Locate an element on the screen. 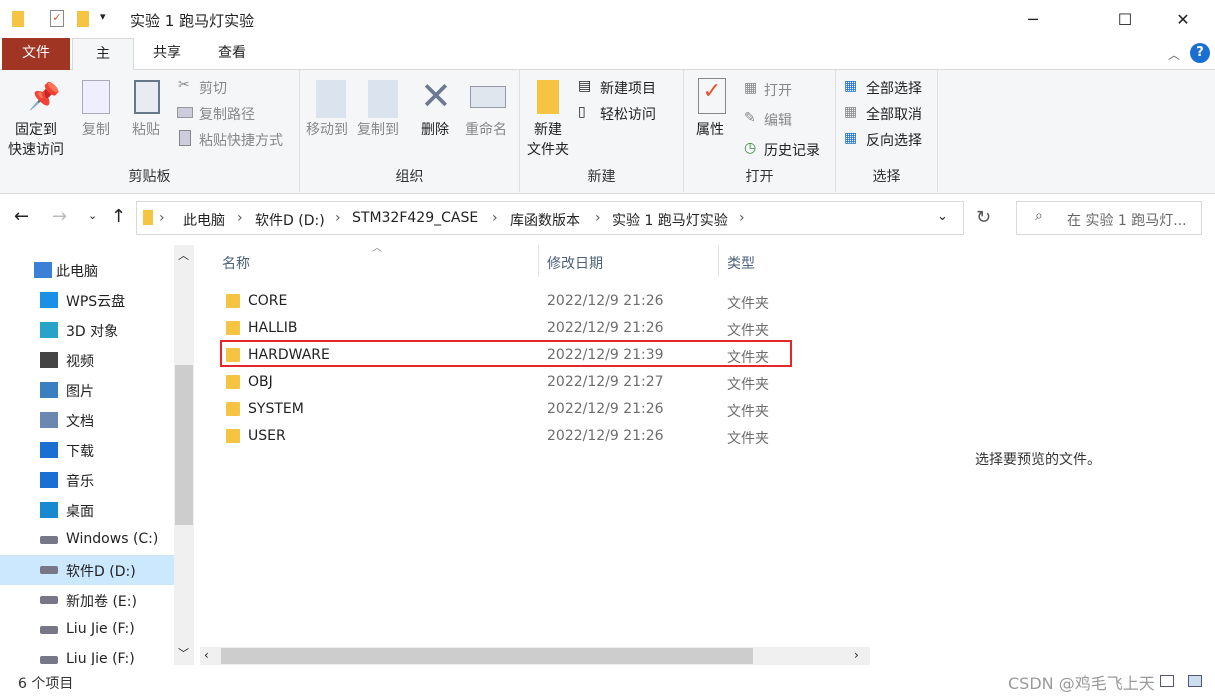 Image resolution: width=1215 pixels, height=697 pixels. nav-item: 软件D (D:) is located at coordinates (87, 570).